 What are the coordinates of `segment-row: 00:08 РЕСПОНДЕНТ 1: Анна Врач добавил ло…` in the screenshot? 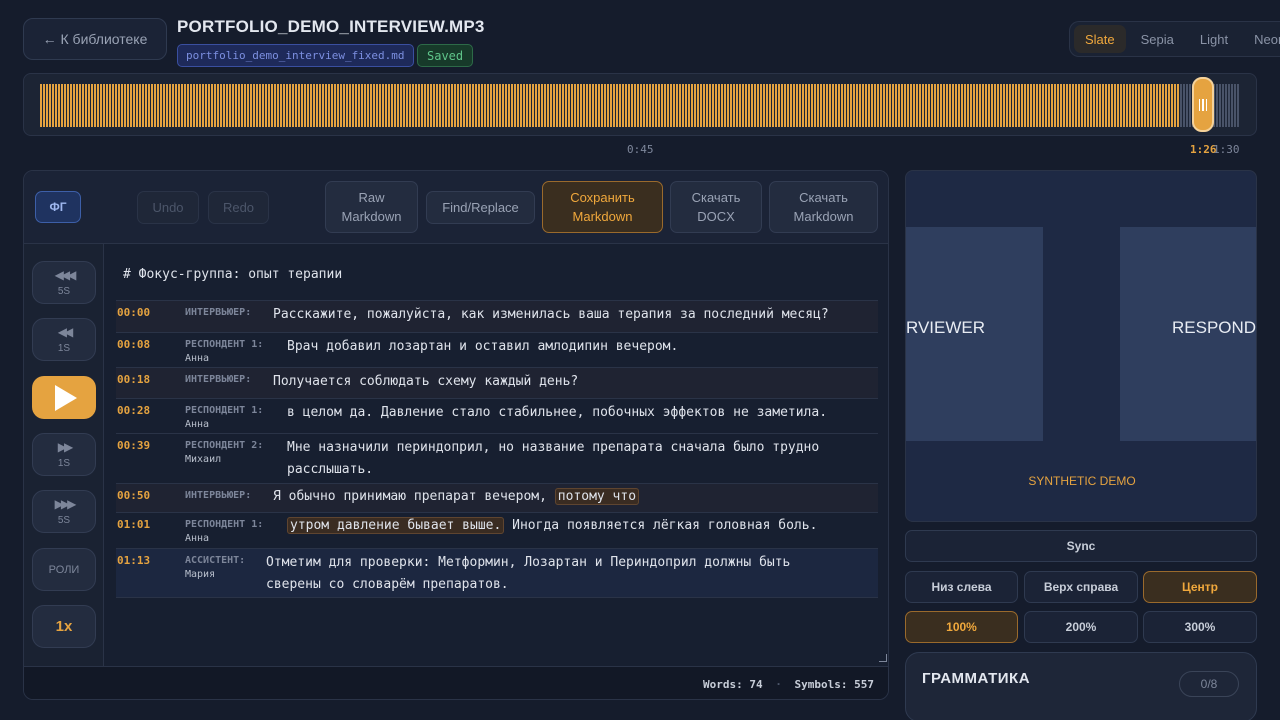 It's located at (497, 349).